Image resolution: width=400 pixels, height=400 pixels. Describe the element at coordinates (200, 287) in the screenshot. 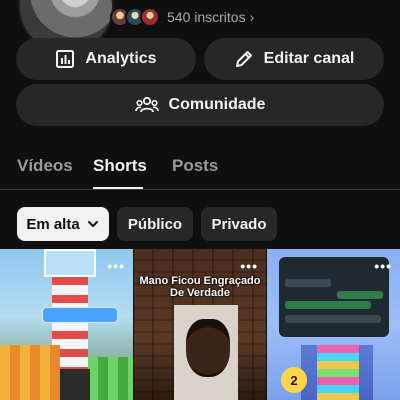

I see `short-caption: Mano Ficou Engraçado De Verdade` at that location.